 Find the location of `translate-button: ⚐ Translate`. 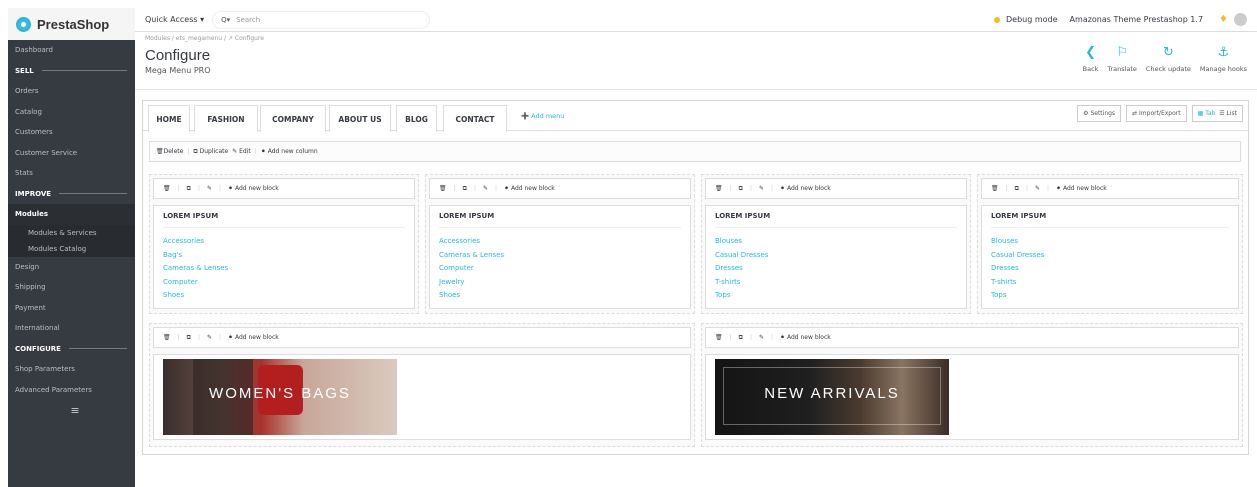

translate-button: ⚐ Translate is located at coordinates (1122, 60).